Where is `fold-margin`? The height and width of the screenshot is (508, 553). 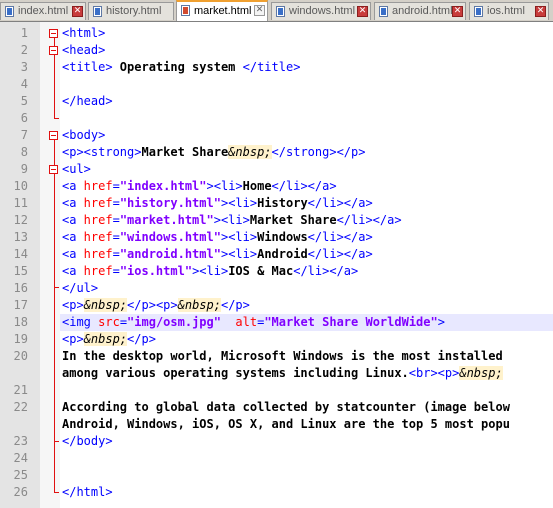 fold-margin is located at coordinates (50, 265).